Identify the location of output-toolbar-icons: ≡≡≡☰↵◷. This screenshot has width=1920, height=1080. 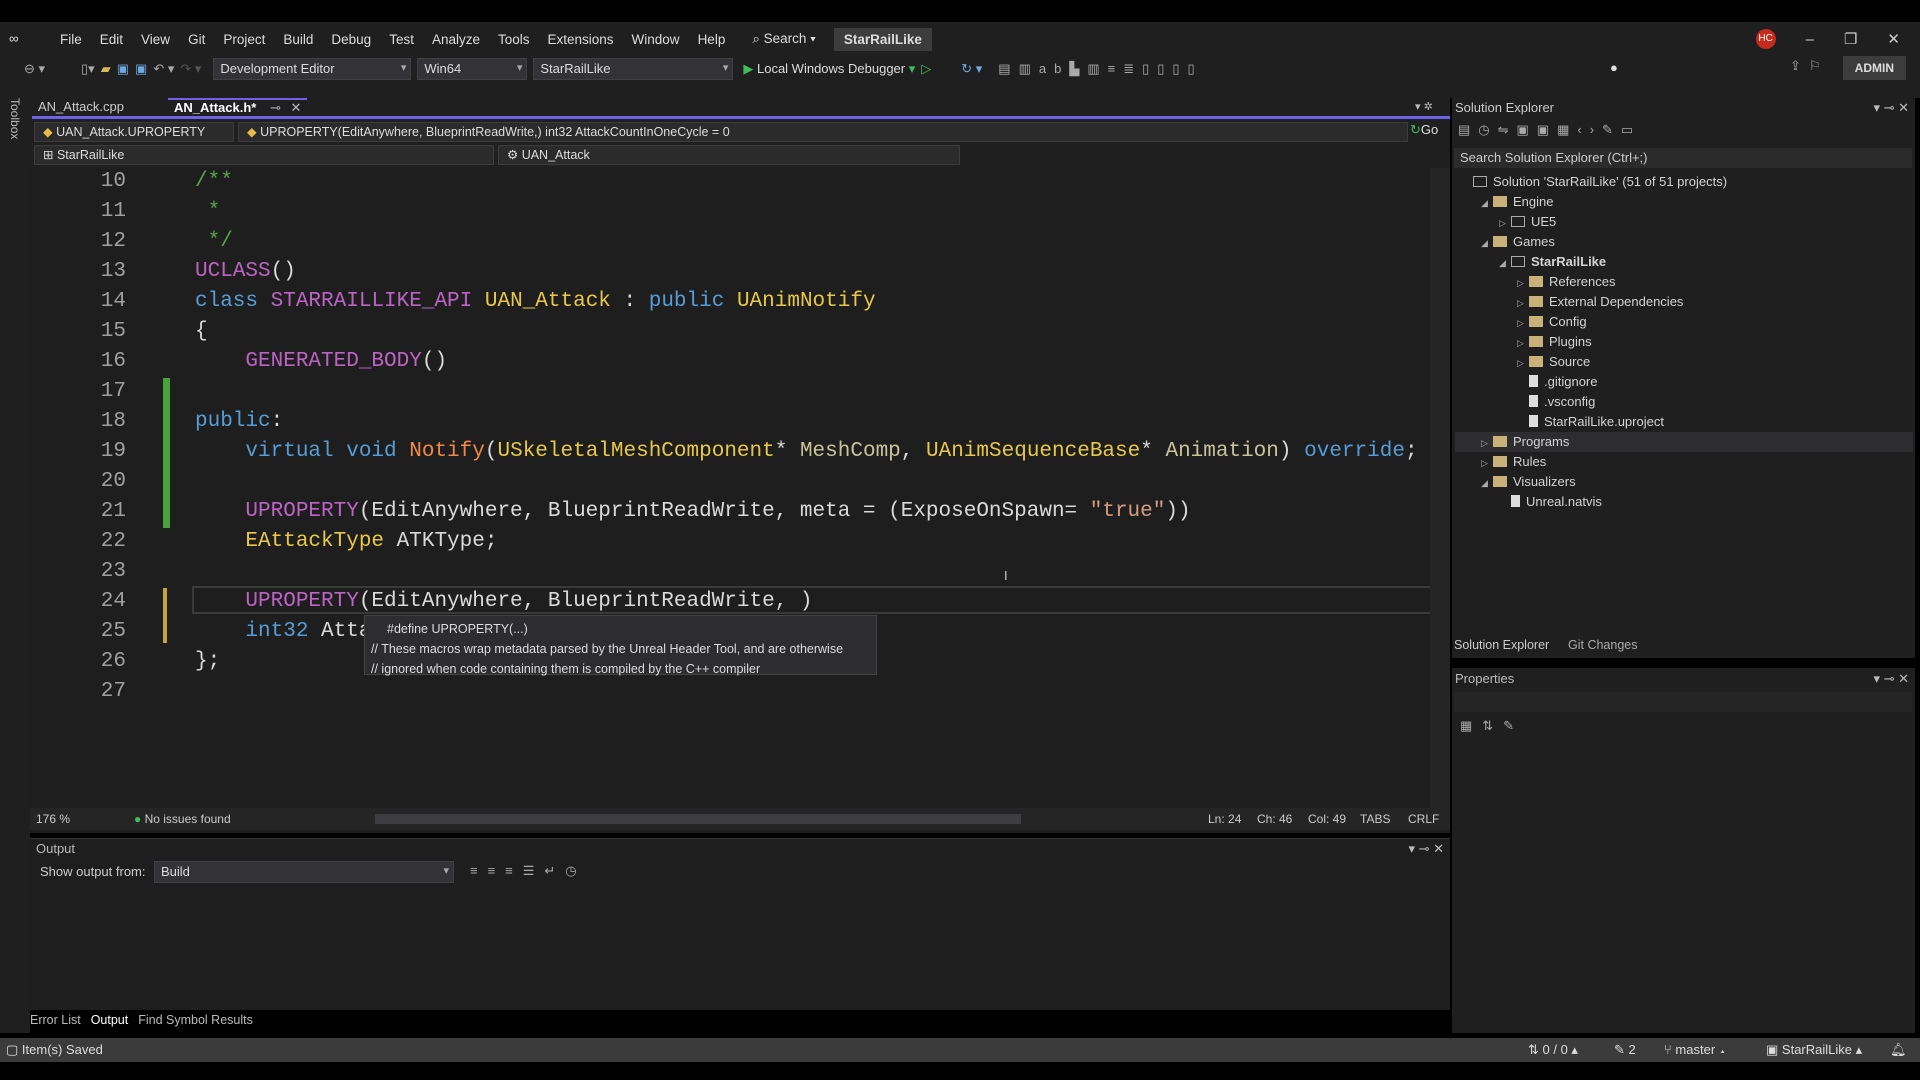
(528, 871).